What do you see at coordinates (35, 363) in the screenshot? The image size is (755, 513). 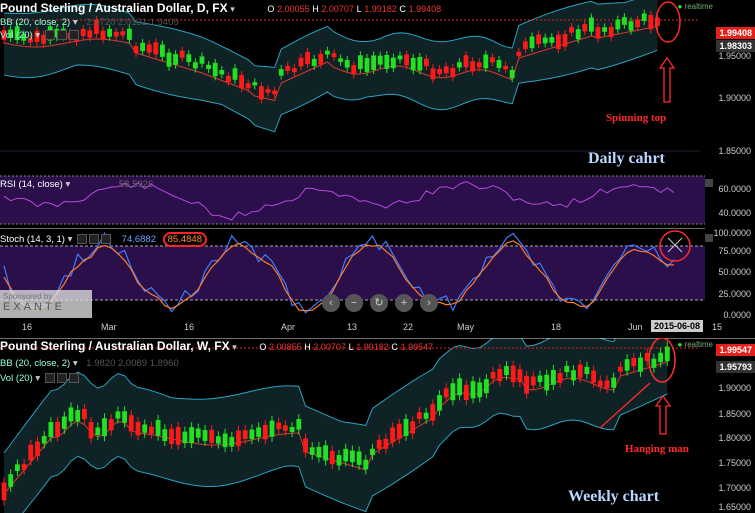 I see `bb-label: BB (20, close, 2)` at bounding box center [35, 363].